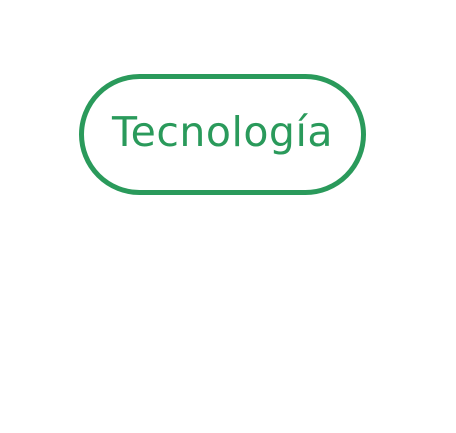 This screenshot has width=456, height=433. I want to click on chip-label: Tecnología, so click(222, 132).